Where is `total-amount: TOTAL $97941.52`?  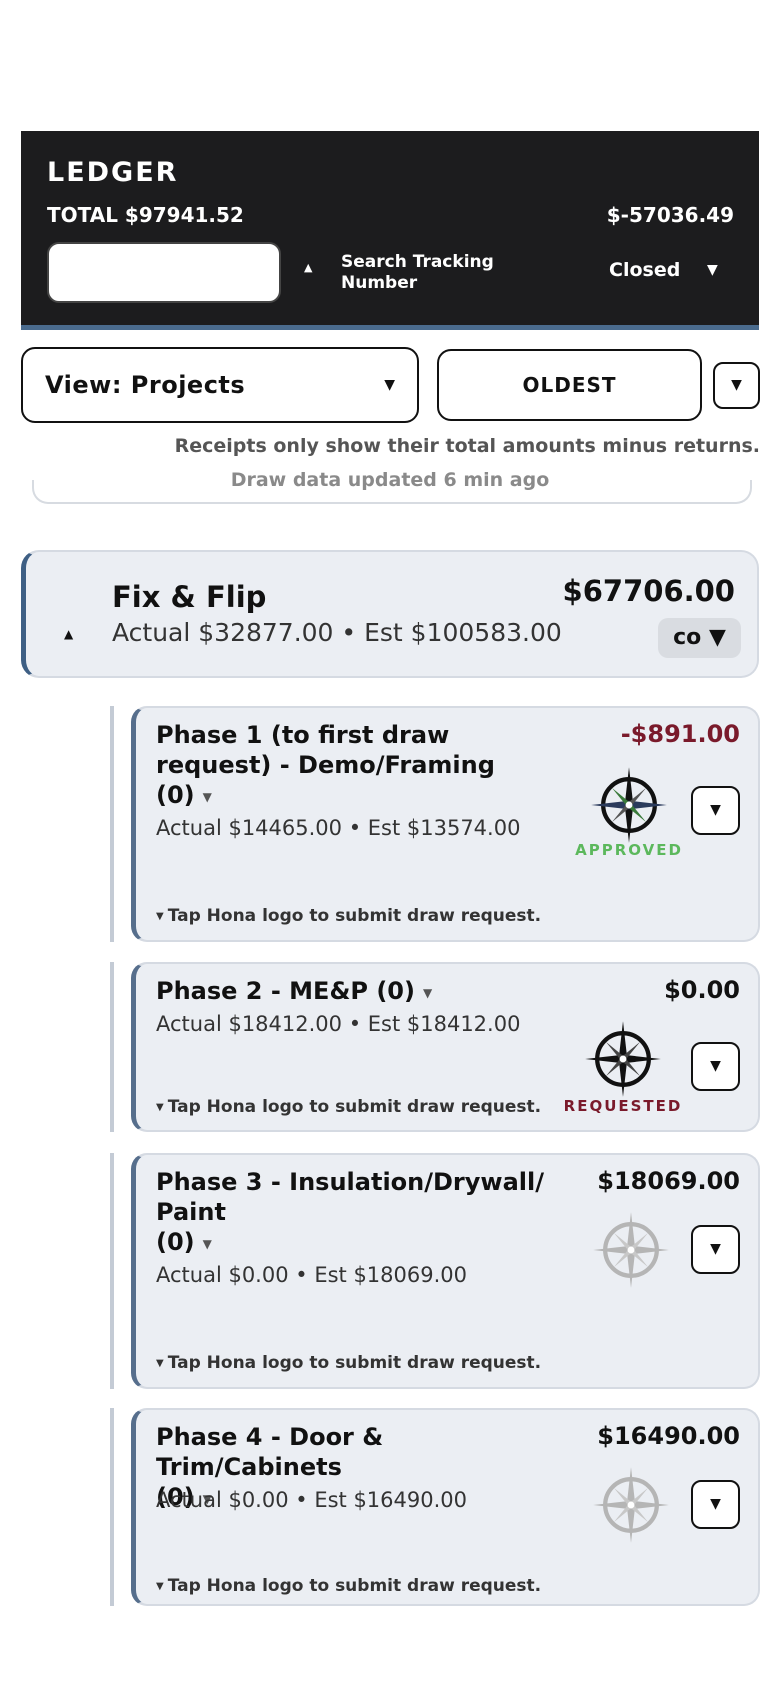
total-amount: TOTAL $97941.52 is located at coordinates (145, 215).